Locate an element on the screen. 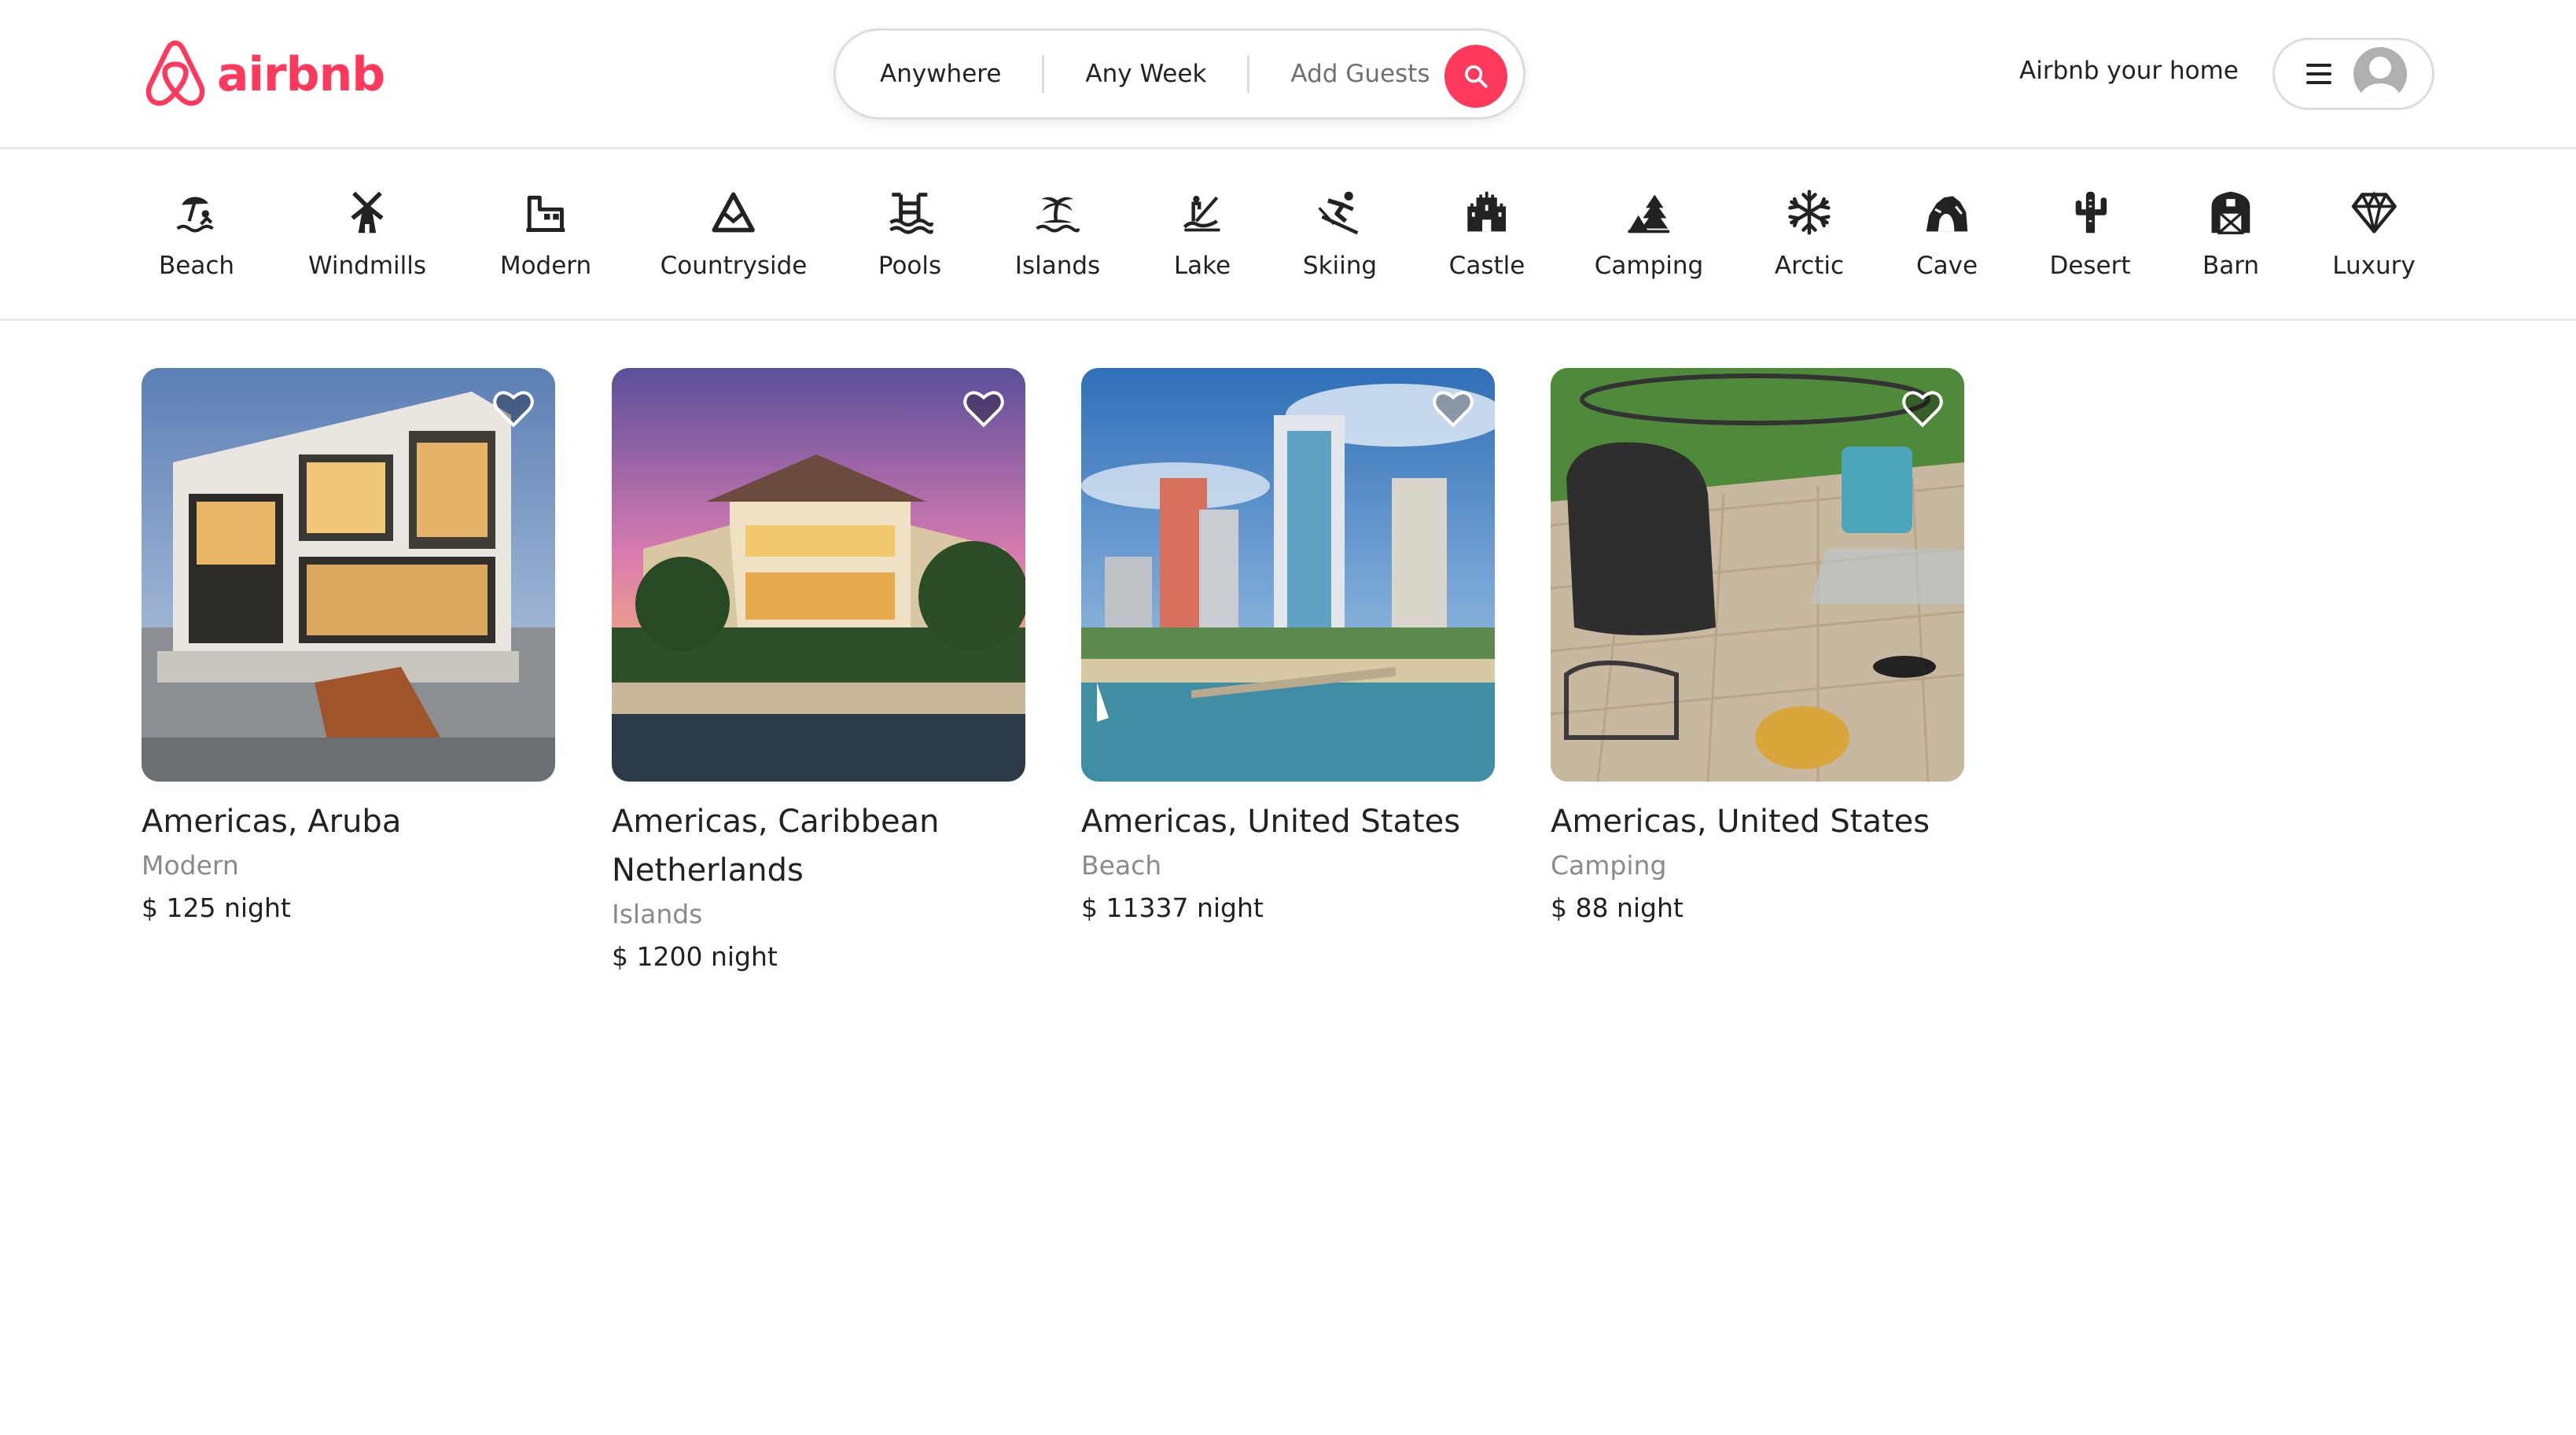 This screenshot has width=2576, height=1435. category-label: Castle is located at coordinates (1486, 266).